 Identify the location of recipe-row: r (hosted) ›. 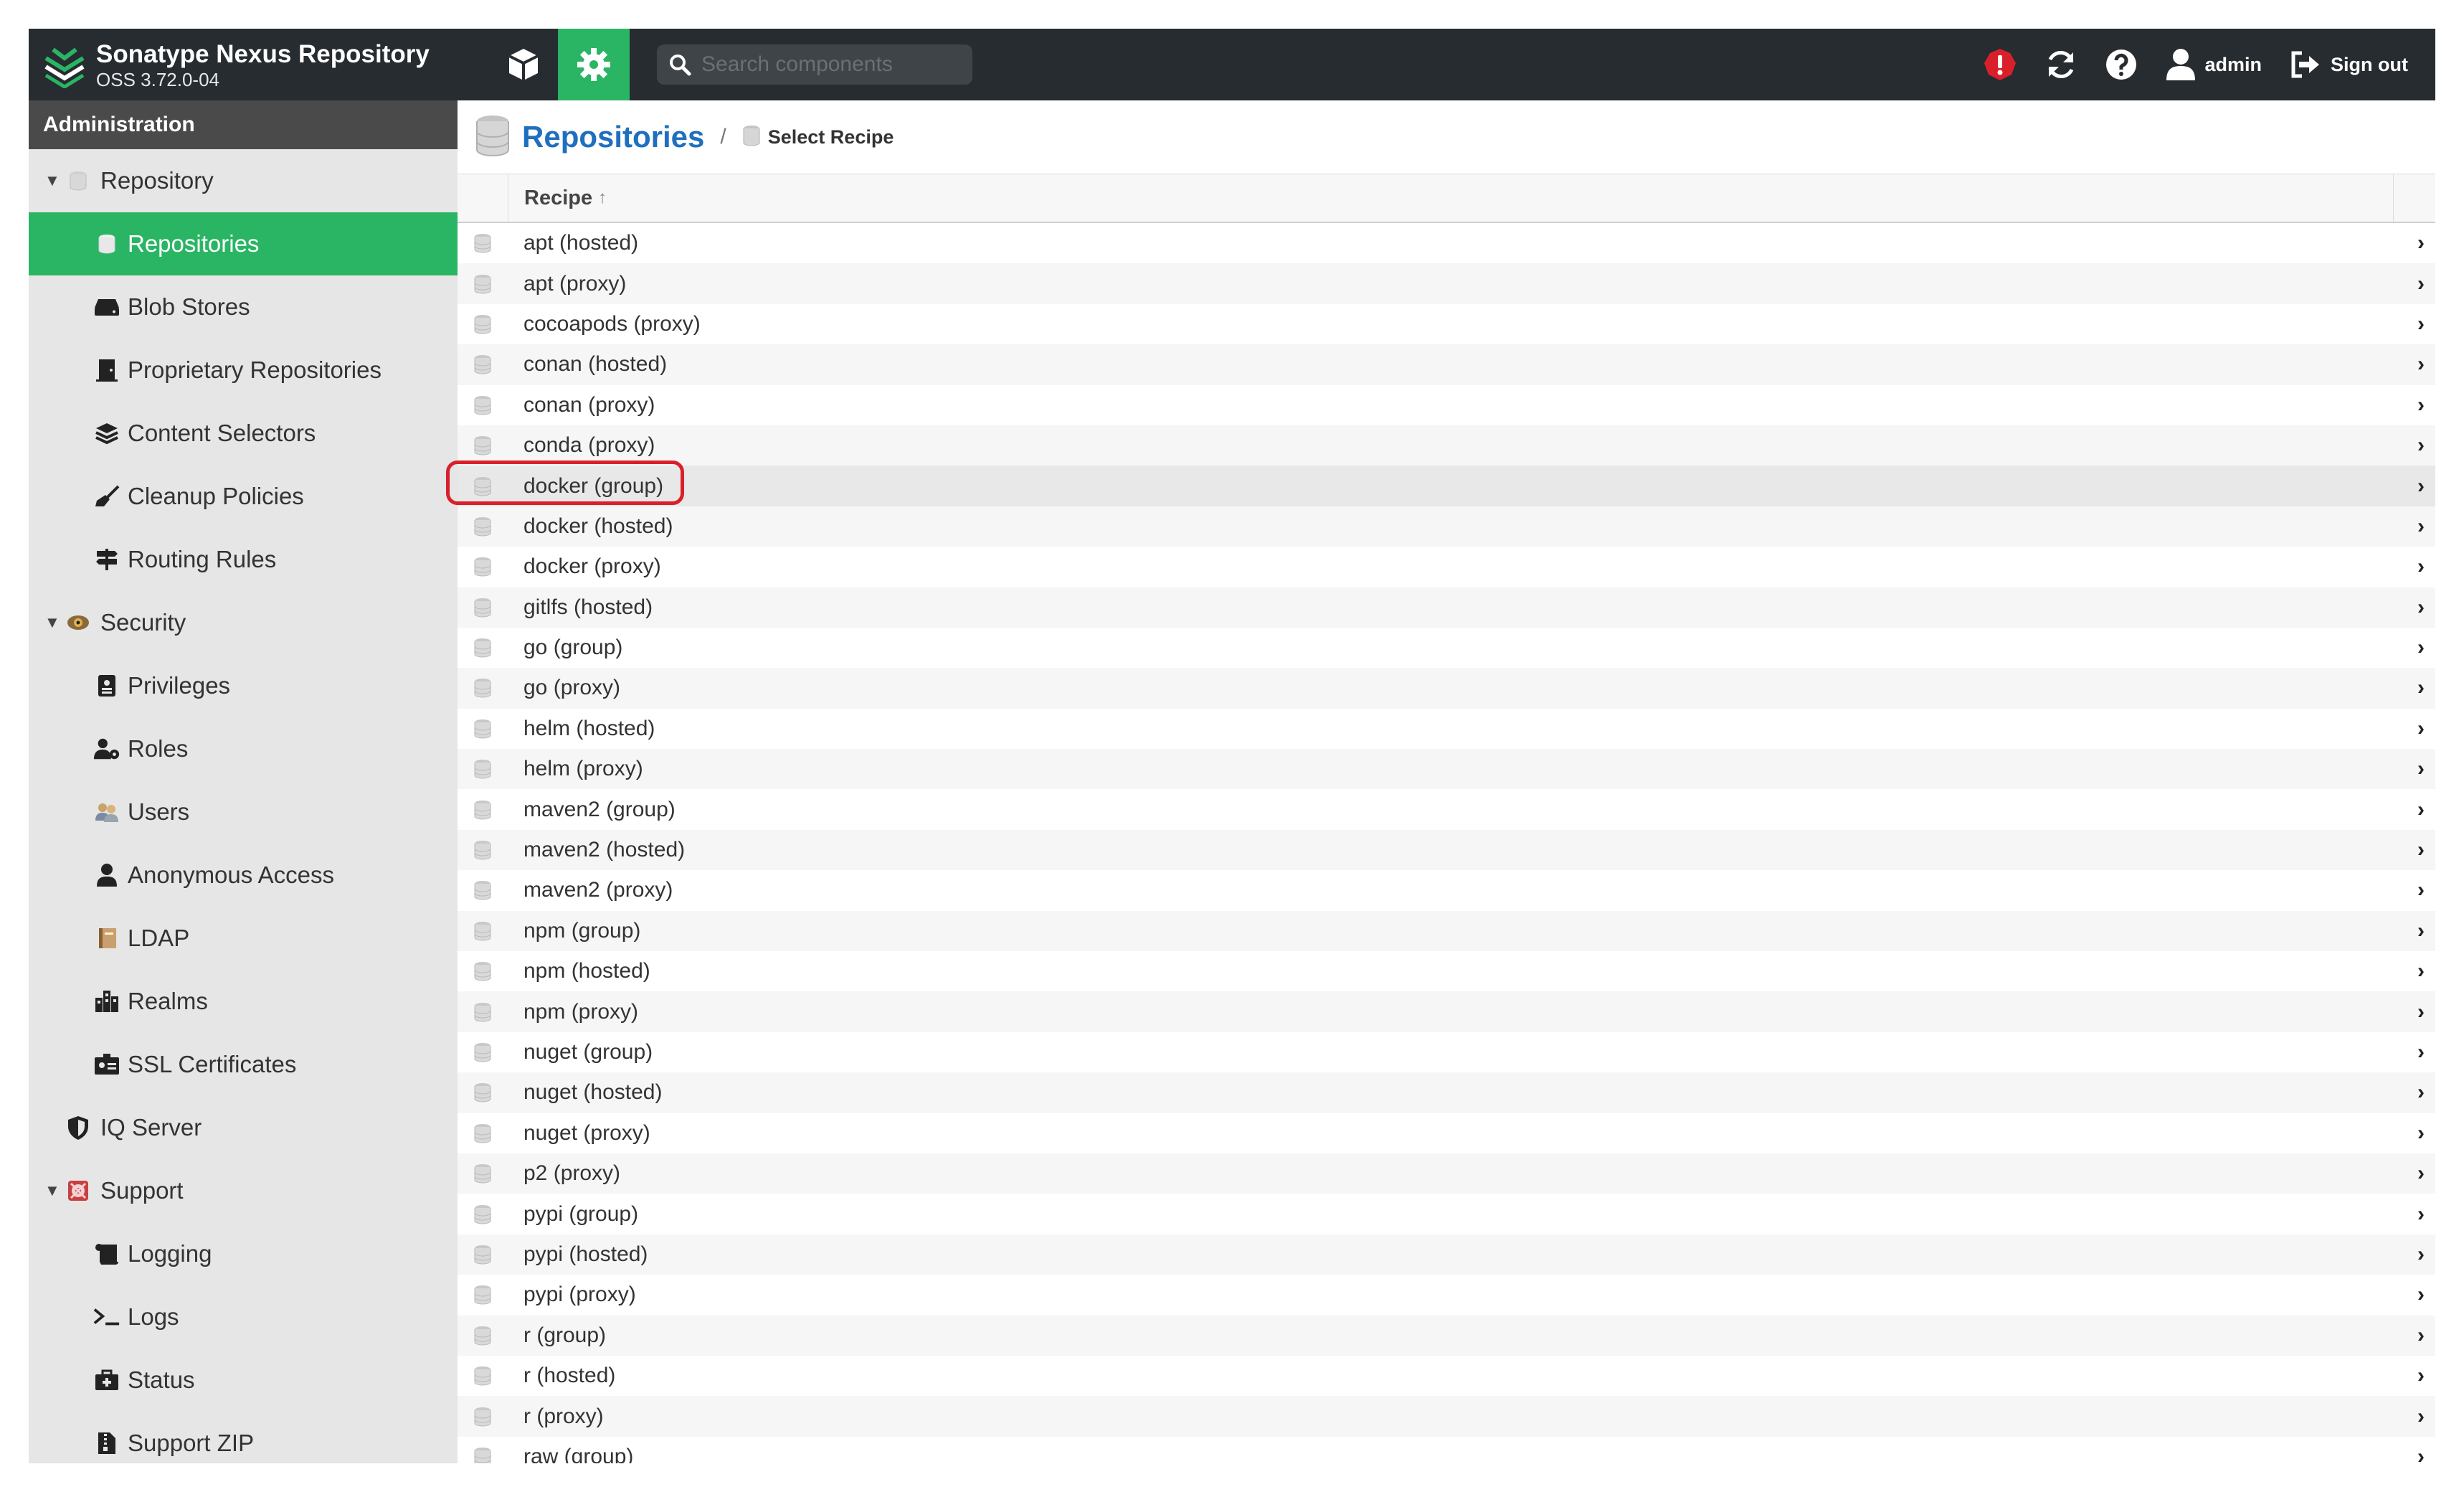
(1446, 1376).